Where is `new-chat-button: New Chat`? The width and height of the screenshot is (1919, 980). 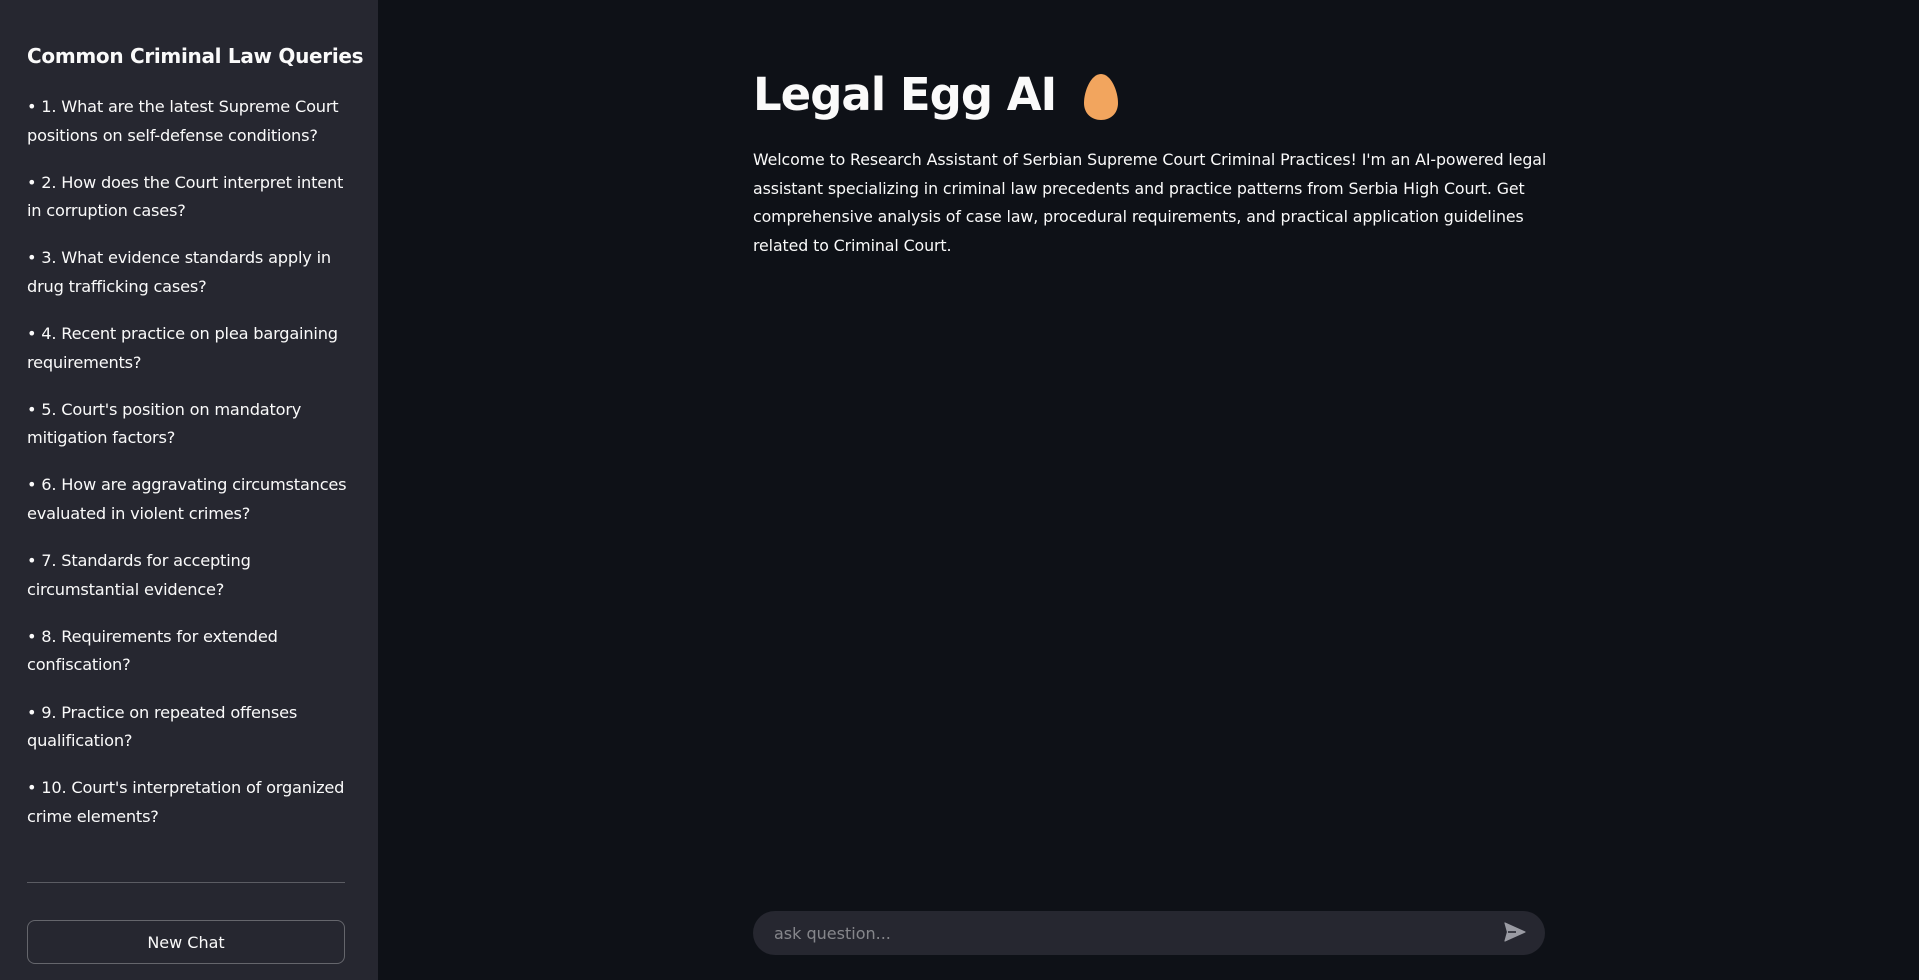 new-chat-button: New Chat is located at coordinates (186, 942).